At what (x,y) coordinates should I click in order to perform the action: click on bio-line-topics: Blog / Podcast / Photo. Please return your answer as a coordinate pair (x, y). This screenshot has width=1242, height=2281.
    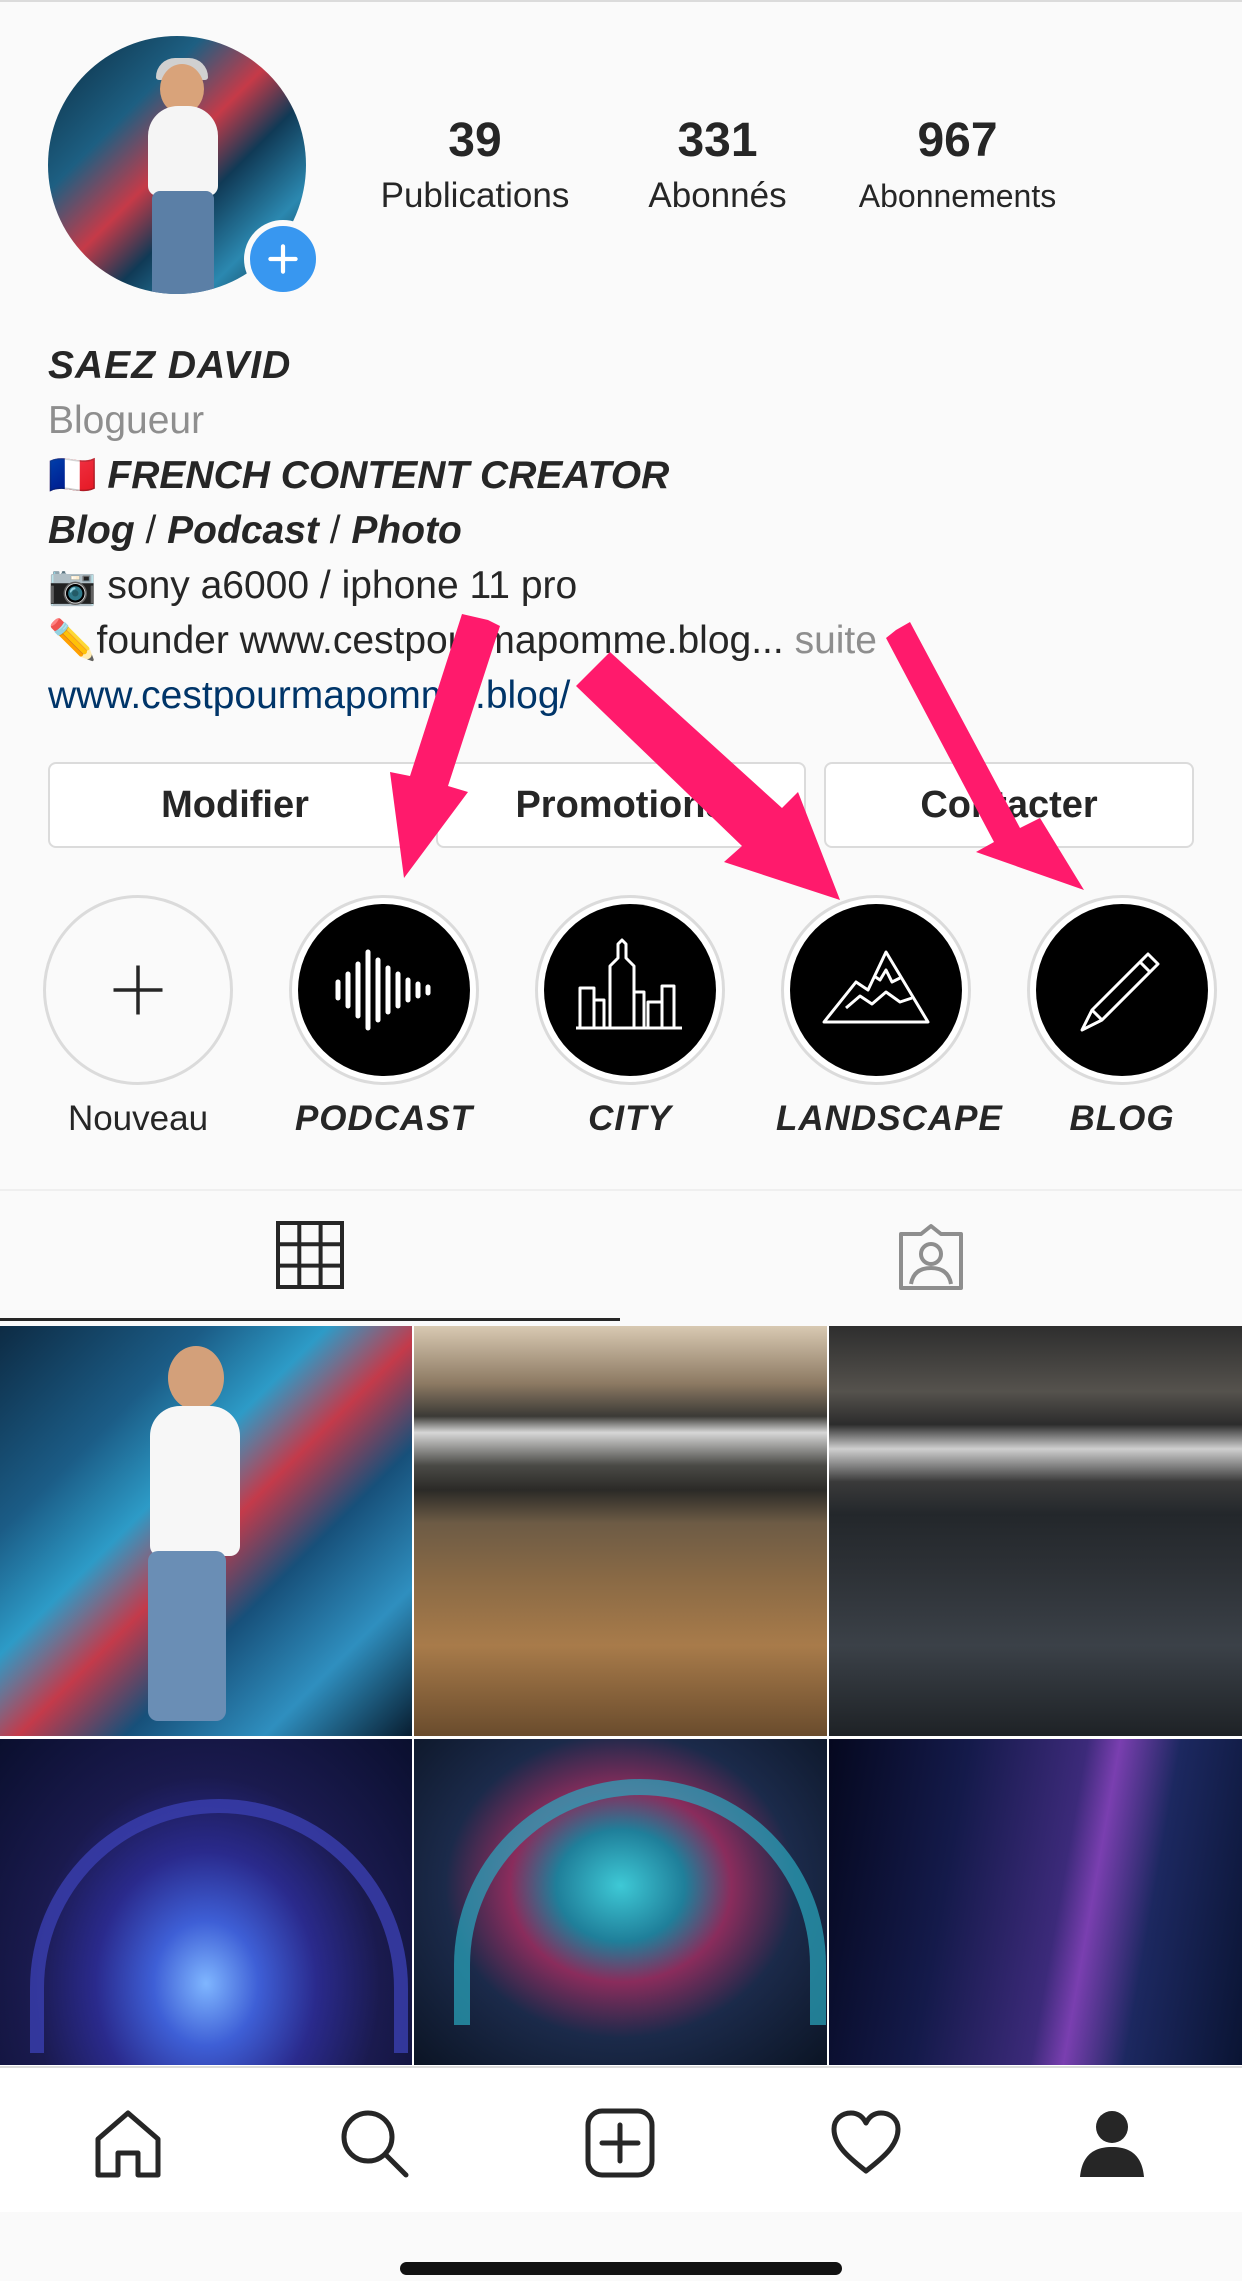
    Looking at the image, I should click on (623, 530).